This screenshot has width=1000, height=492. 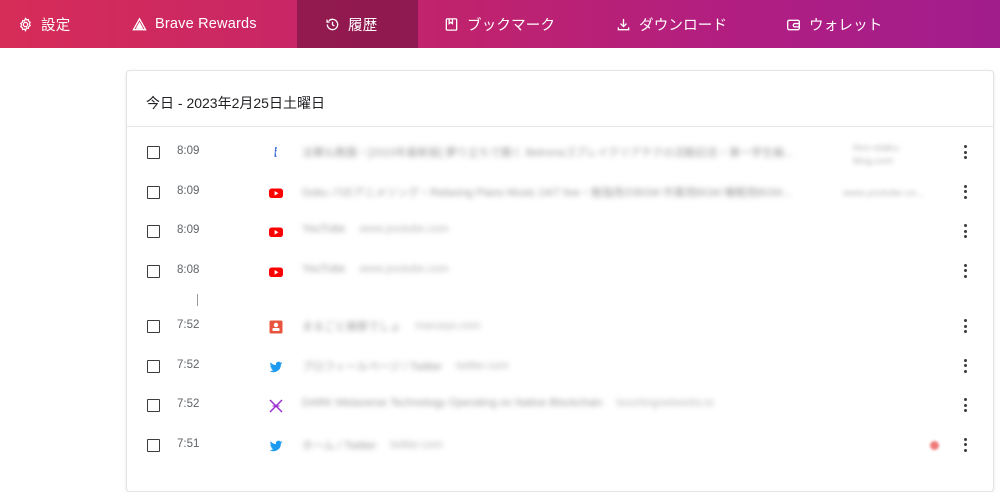 I want to click on row-title: まるごと検索でしょ, so click(x=351, y=327).